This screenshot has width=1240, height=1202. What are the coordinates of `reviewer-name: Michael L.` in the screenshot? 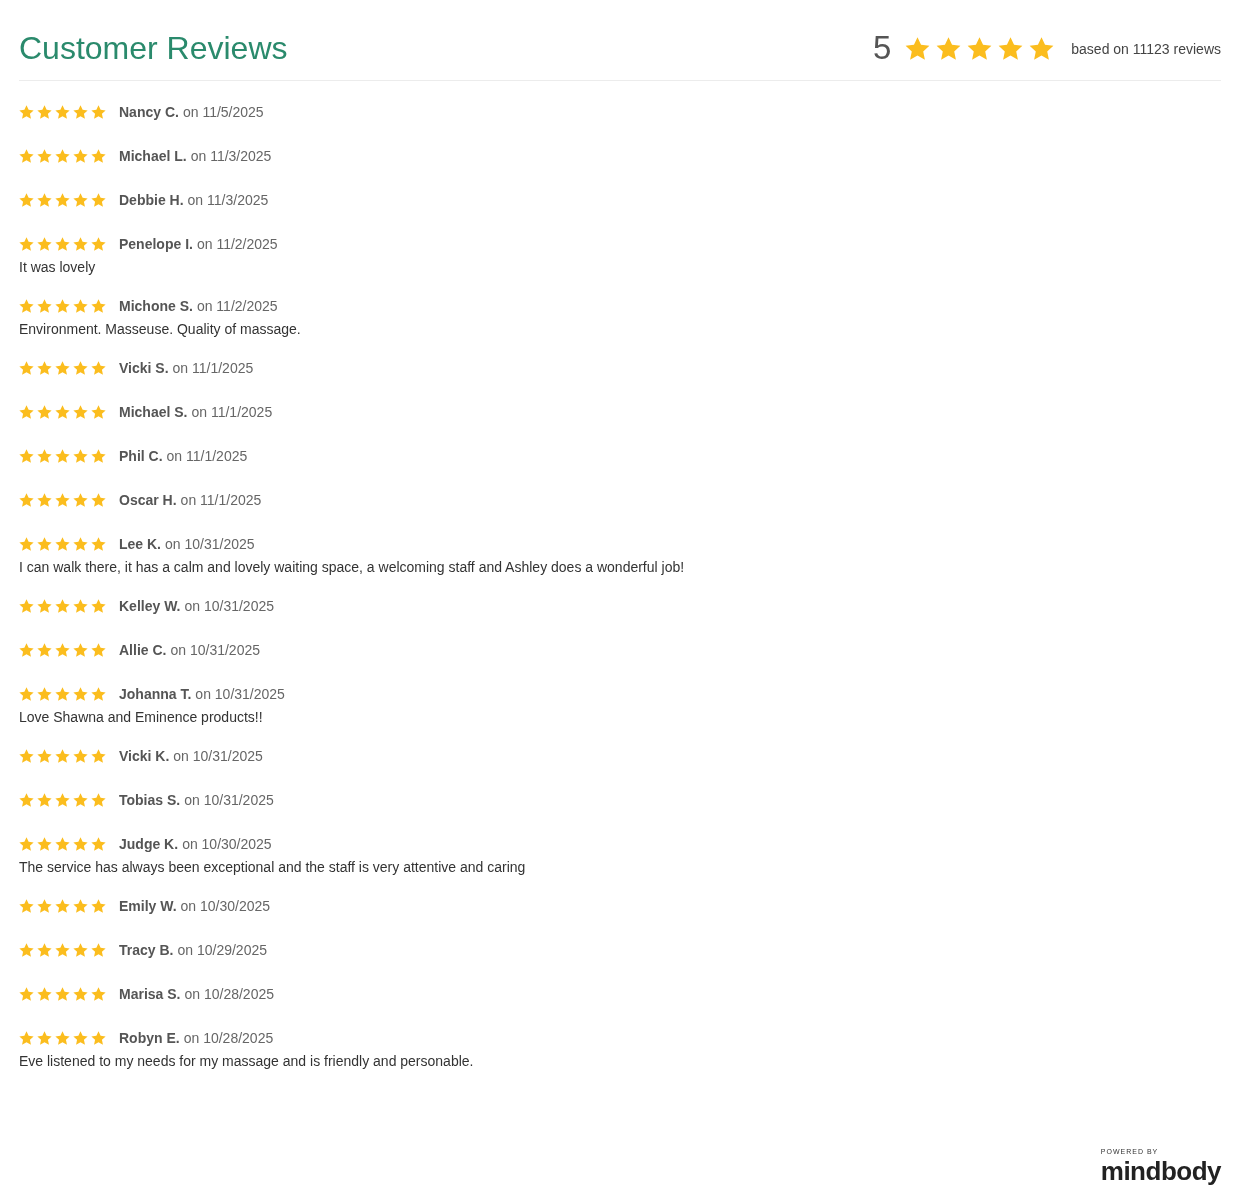 It's located at (153, 156).